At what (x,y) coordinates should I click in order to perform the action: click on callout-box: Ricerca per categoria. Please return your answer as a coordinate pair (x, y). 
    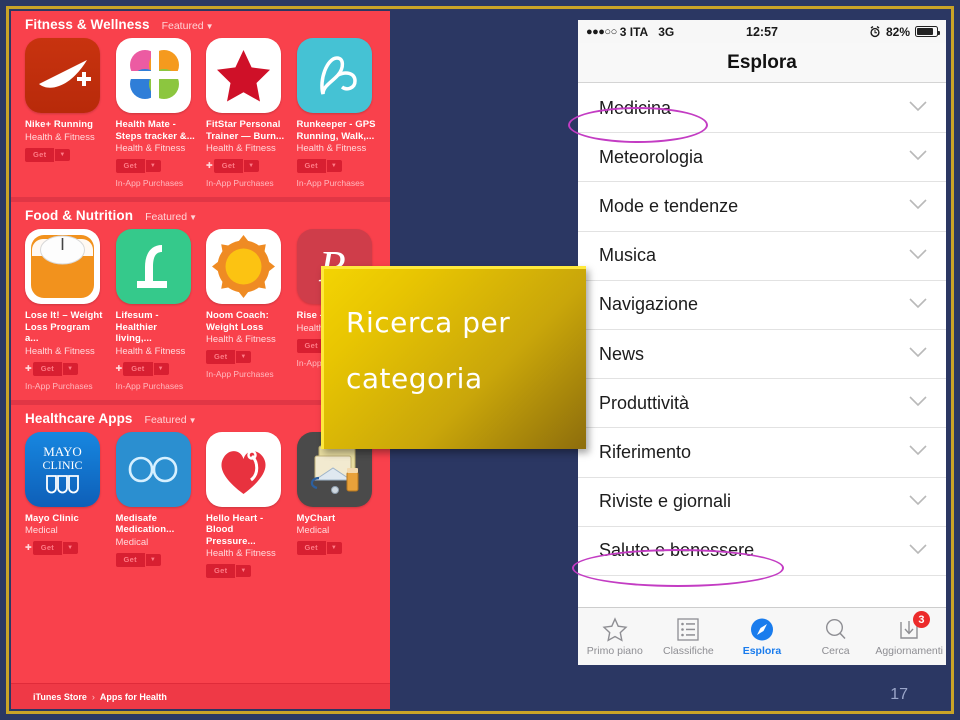
    Looking at the image, I should click on (453, 357).